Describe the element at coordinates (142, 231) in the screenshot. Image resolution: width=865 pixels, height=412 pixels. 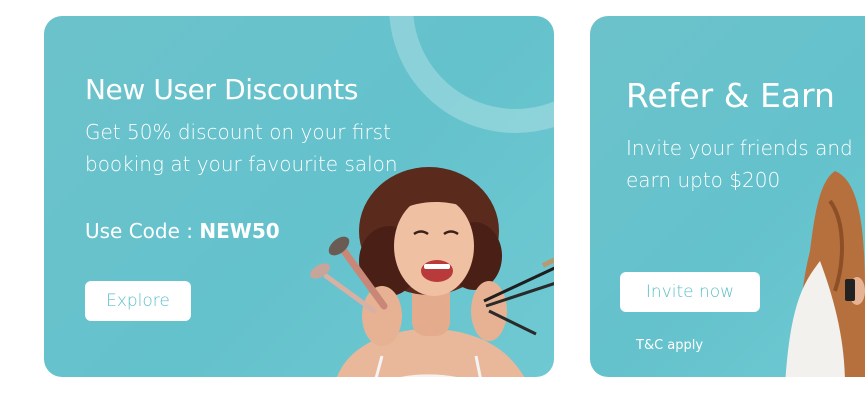
I see `promo-code-label: Use Code :` at that location.